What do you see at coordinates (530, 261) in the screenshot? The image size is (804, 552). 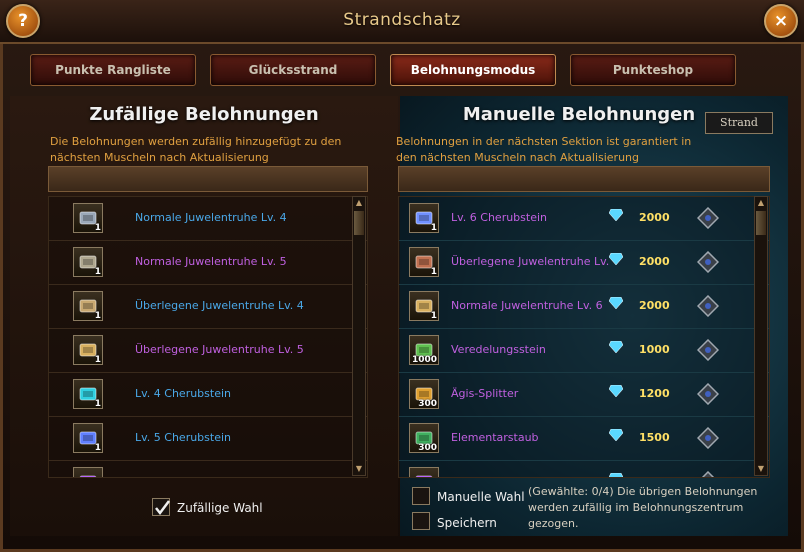 I see `item-name: Überlegene Juwelentruhe Lv.` at bounding box center [530, 261].